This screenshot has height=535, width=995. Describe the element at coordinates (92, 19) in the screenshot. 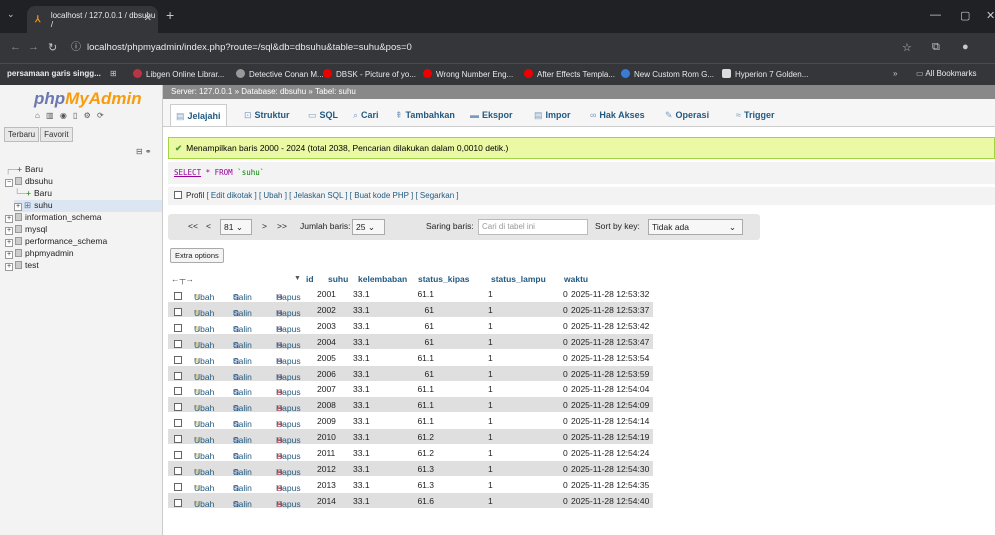

I see `browser-tab: ⅄ localhost / 127.0.0.1 / dbsuhu / ✕` at that location.